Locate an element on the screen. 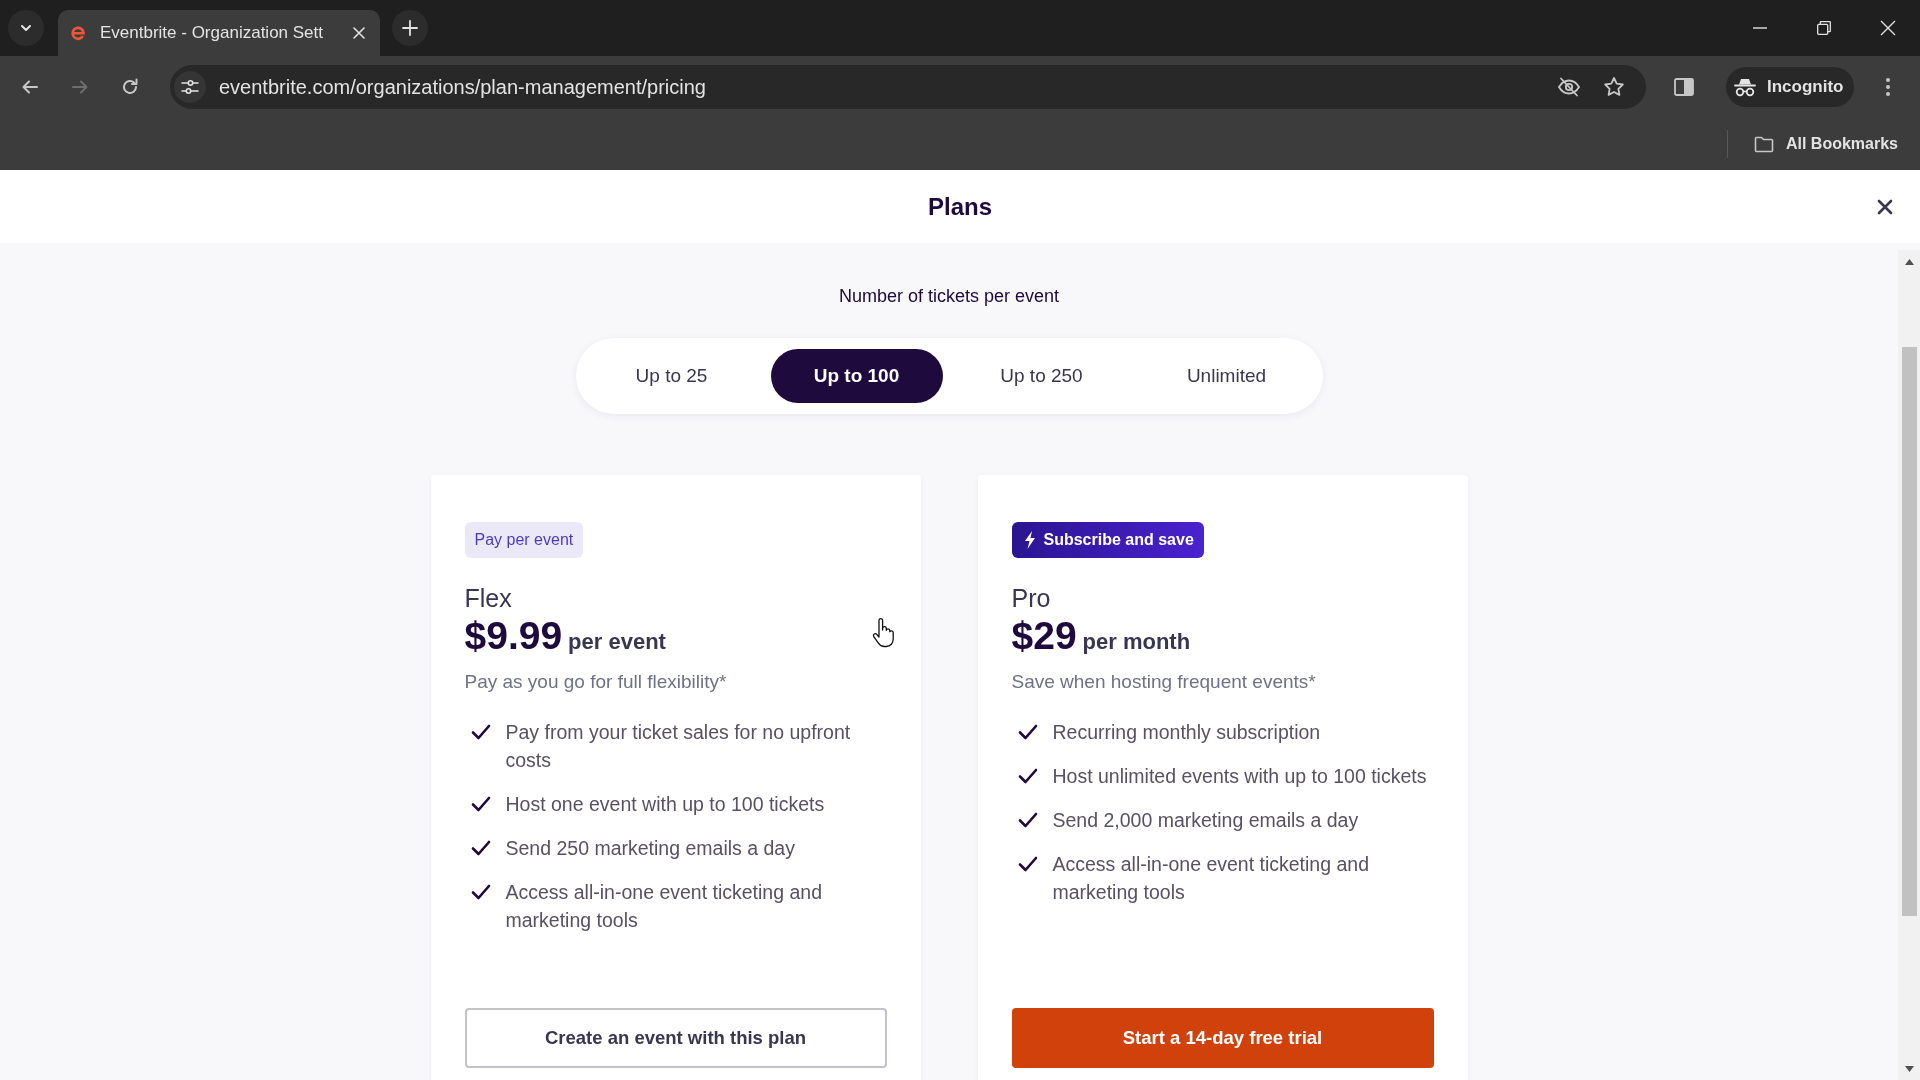  ticket-count-option: Unlimited is located at coordinates (1226, 376).